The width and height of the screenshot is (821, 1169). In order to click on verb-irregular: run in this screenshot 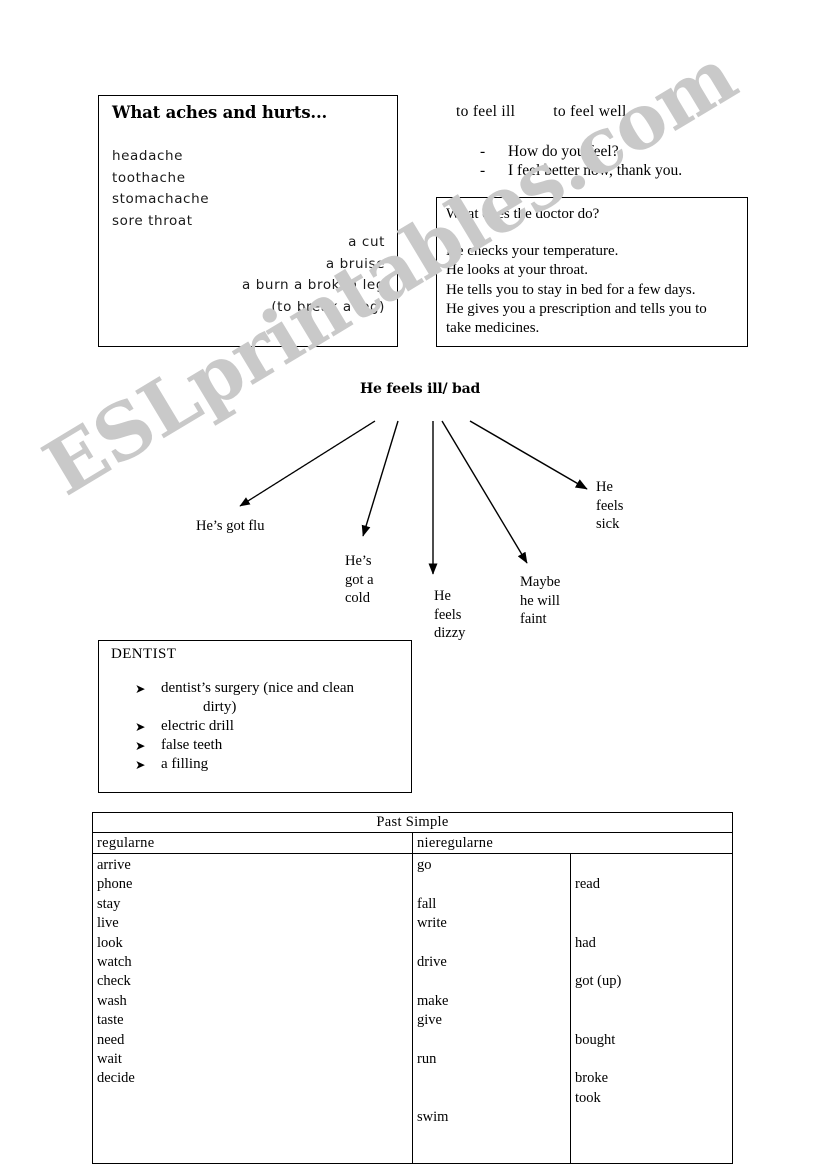, I will do `click(427, 1059)`.